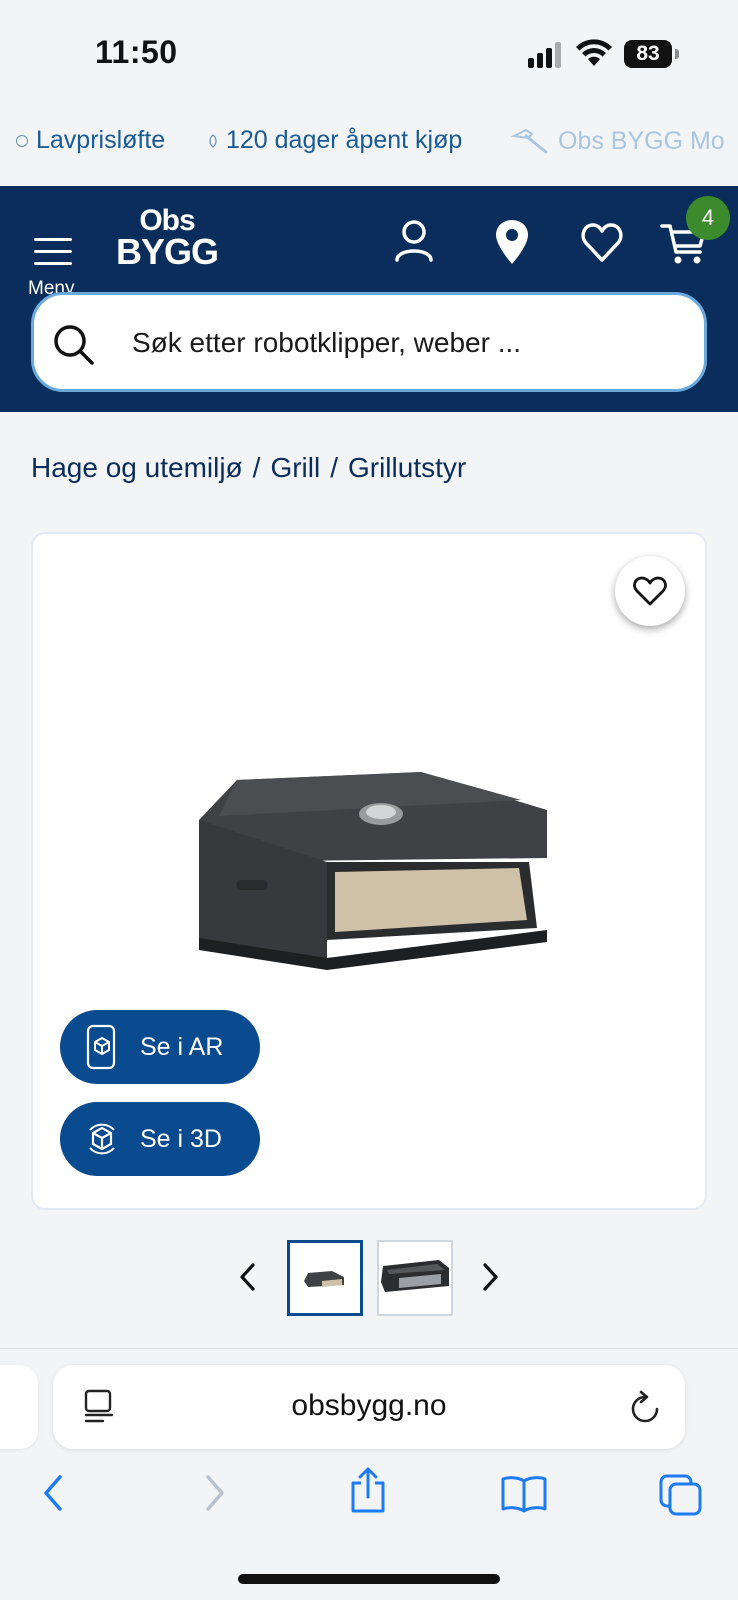  I want to click on tabs-icon, so click(681, 1495).